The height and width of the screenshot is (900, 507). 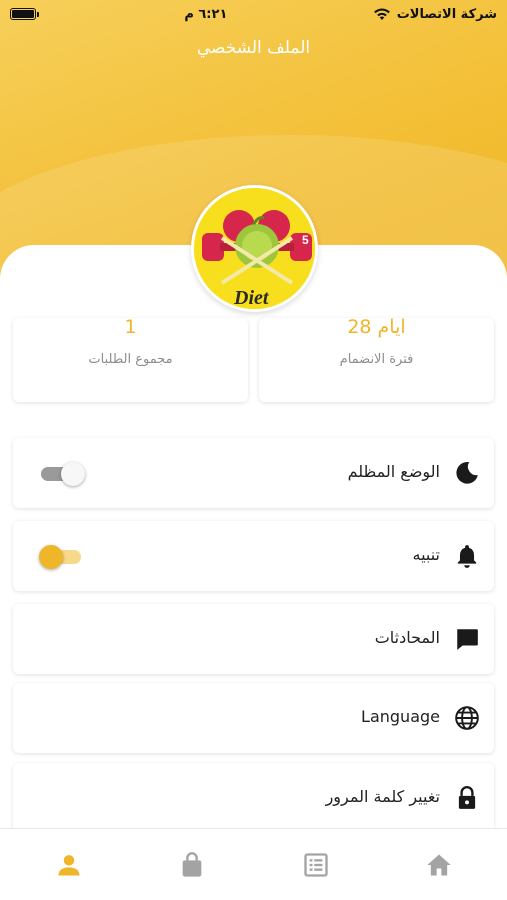 What do you see at coordinates (251, 298) in the screenshot?
I see `avatar-logo-text: Diet` at bounding box center [251, 298].